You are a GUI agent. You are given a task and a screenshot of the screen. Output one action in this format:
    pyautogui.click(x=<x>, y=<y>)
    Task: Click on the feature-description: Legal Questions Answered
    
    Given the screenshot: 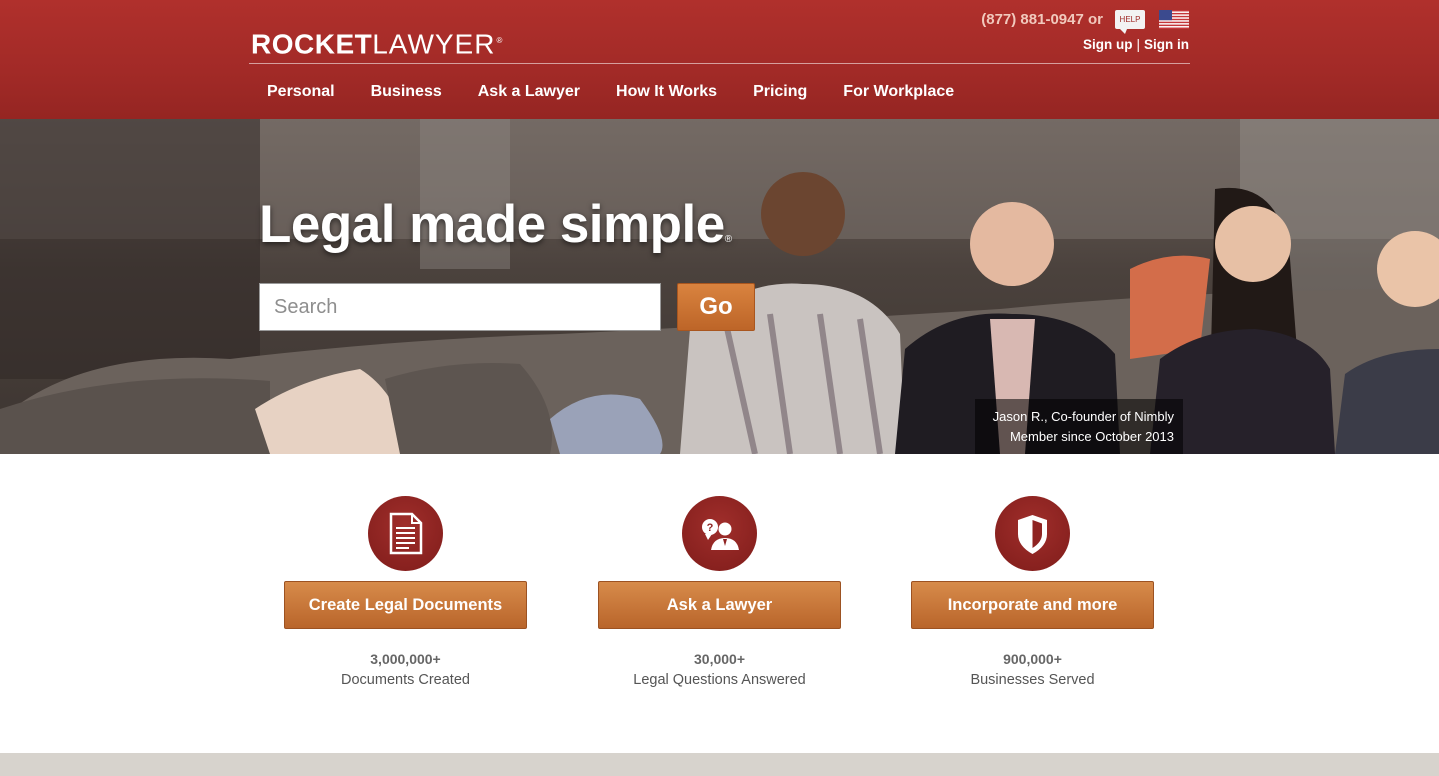 What is the action you would take?
    pyautogui.click(x=719, y=680)
    